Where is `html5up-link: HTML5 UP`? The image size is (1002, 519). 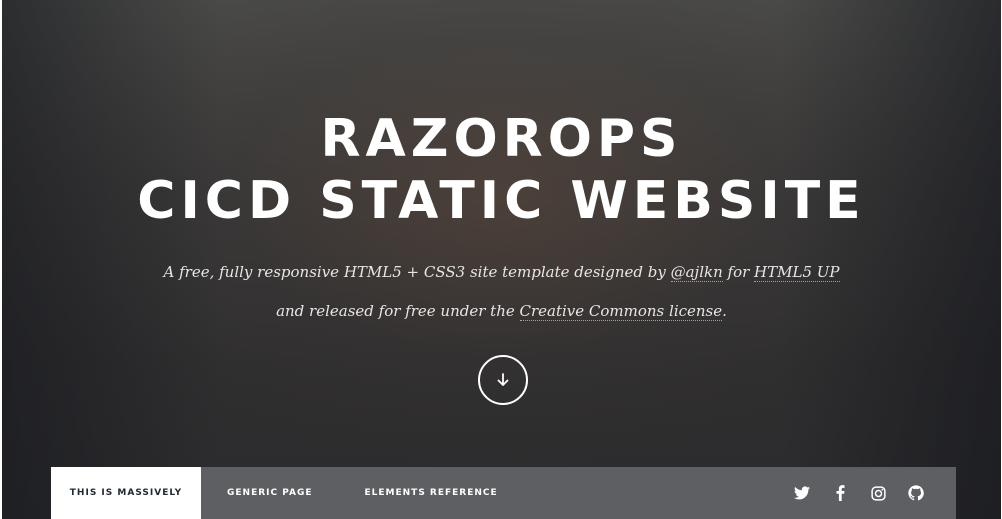 html5up-link: HTML5 UP is located at coordinates (797, 272).